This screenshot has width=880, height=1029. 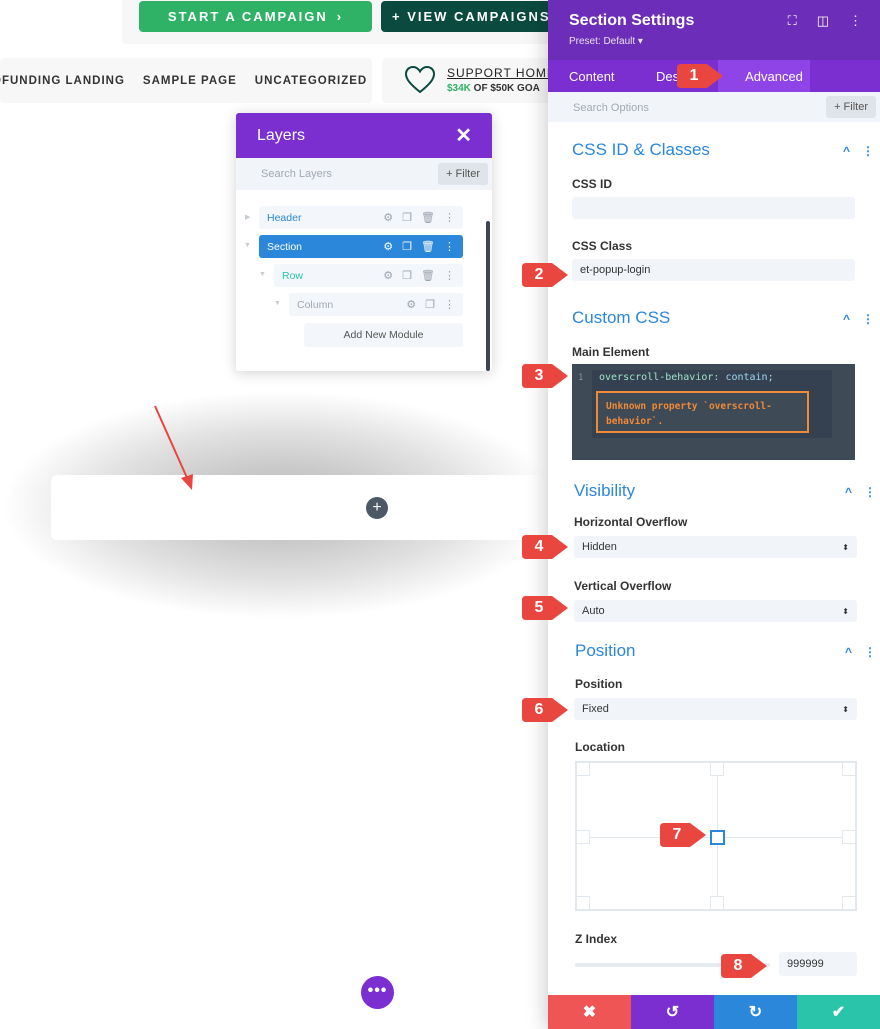 I want to click on line-number: 1, so click(x=581, y=378).